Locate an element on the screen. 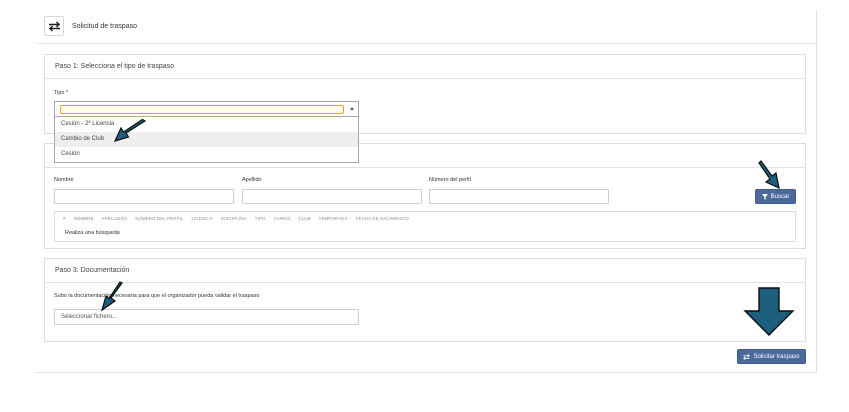 This screenshot has width=849, height=412. page-header: Solicitud de traspaso is located at coordinates (90, 26).